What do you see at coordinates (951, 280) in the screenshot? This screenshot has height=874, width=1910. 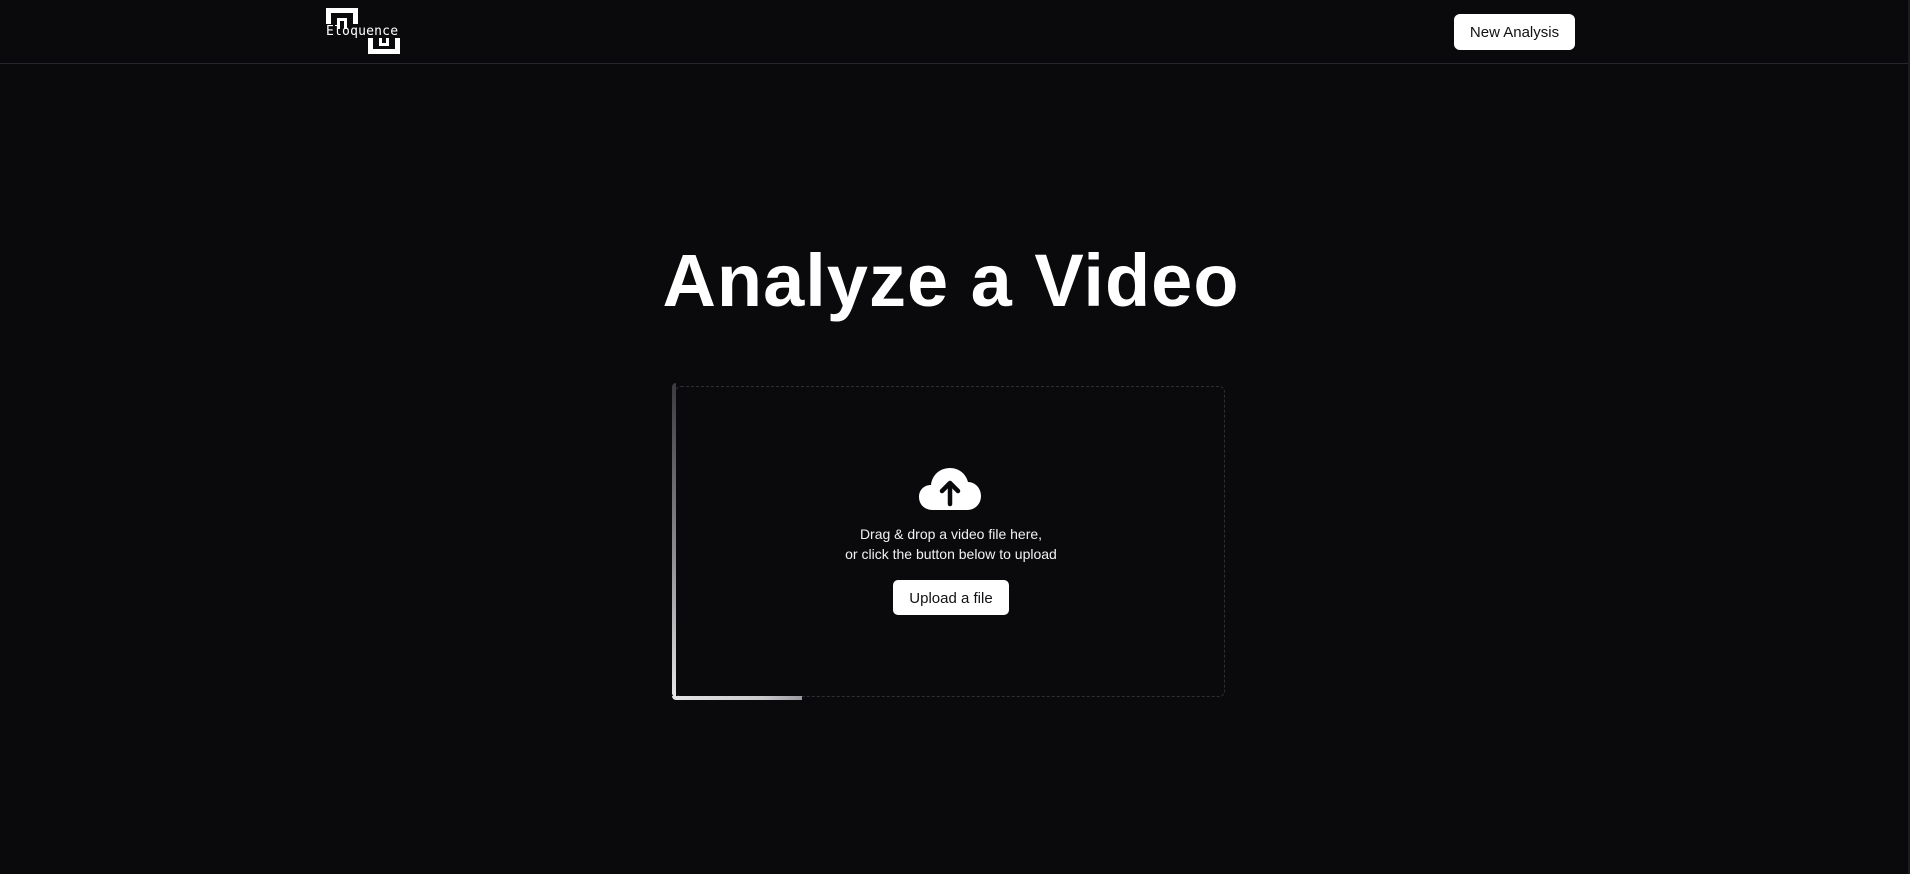 I see `page-title: Analyze a Video` at bounding box center [951, 280].